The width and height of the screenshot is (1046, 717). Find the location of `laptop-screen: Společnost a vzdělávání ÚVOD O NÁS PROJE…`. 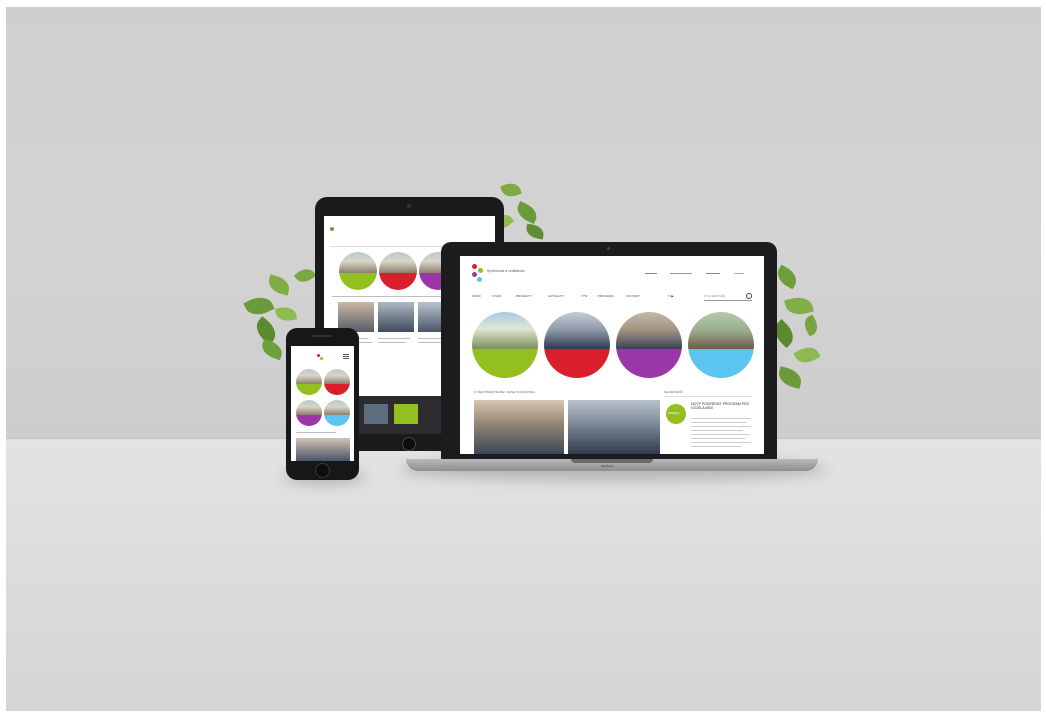

laptop-screen: Společnost a vzdělávání ÚVOD O NÁS PROJE… is located at coordinates (612, 355).